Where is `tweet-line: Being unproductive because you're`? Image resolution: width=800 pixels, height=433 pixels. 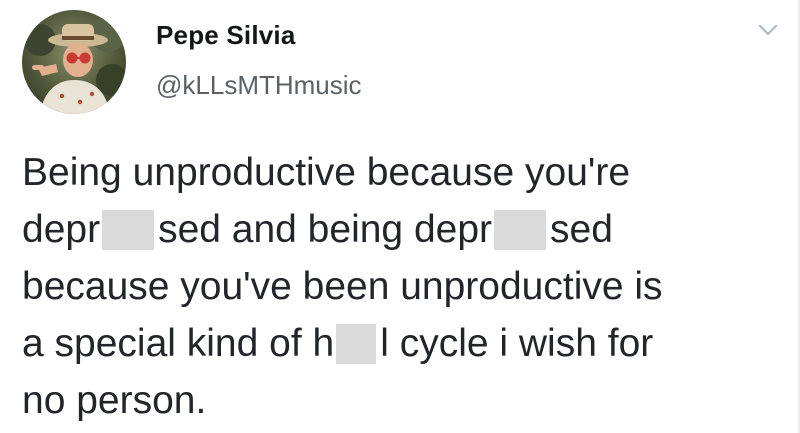 tweet-line: Being unproductive because you're is located at coordinates (402, 172).